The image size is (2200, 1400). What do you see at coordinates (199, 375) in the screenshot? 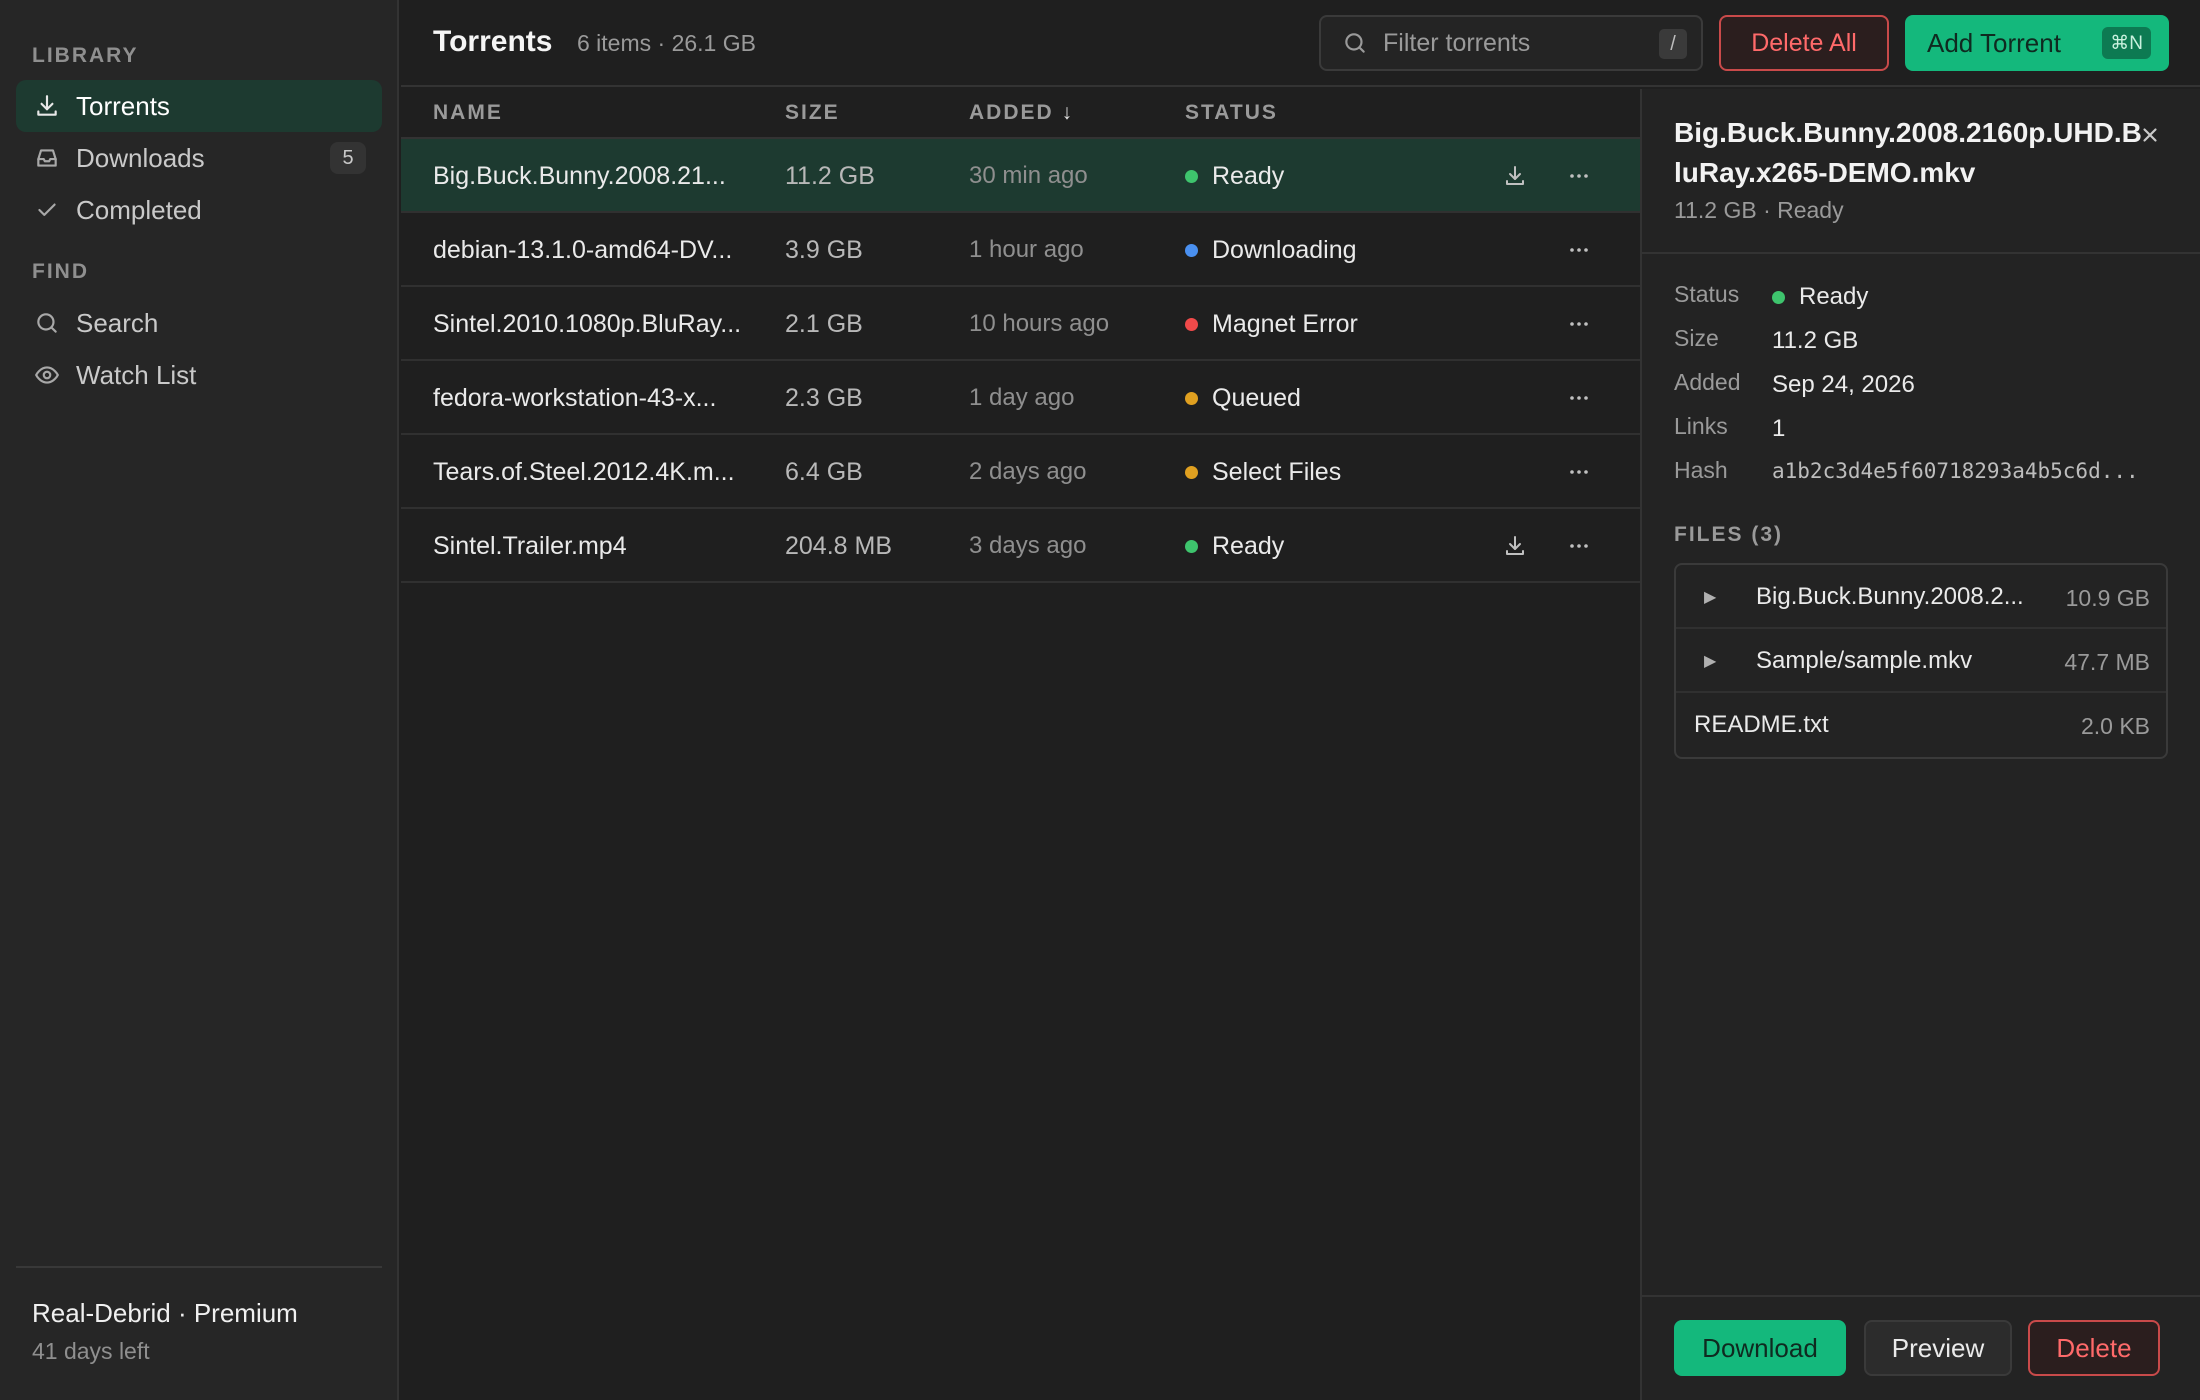
I see `sidebar-item-watch-list: Watch List` at bounding box center [199, 375].